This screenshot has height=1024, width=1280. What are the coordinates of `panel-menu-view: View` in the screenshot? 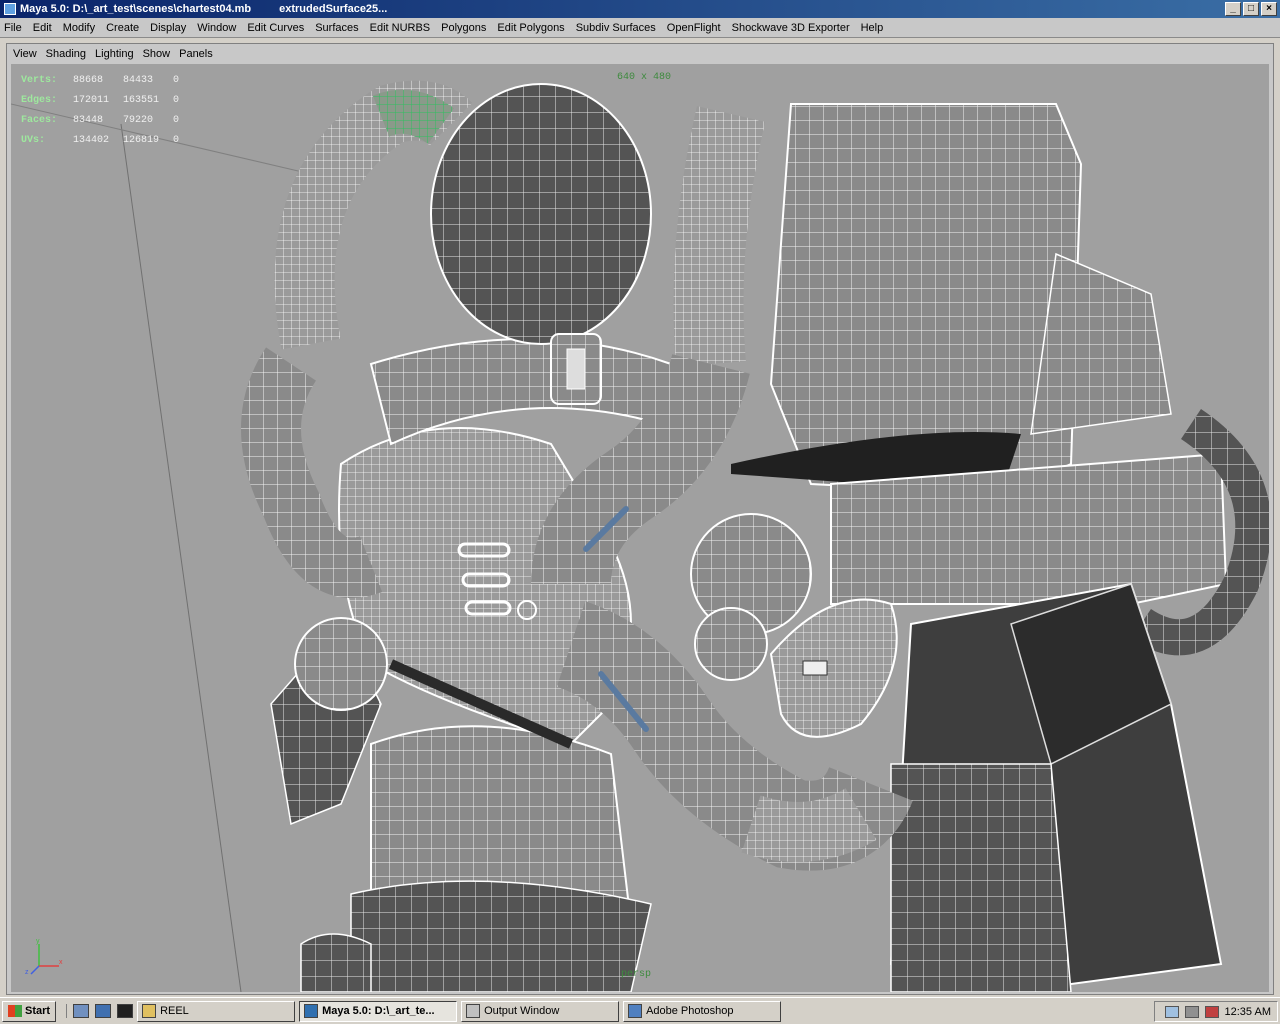 It's located at (25, 54).